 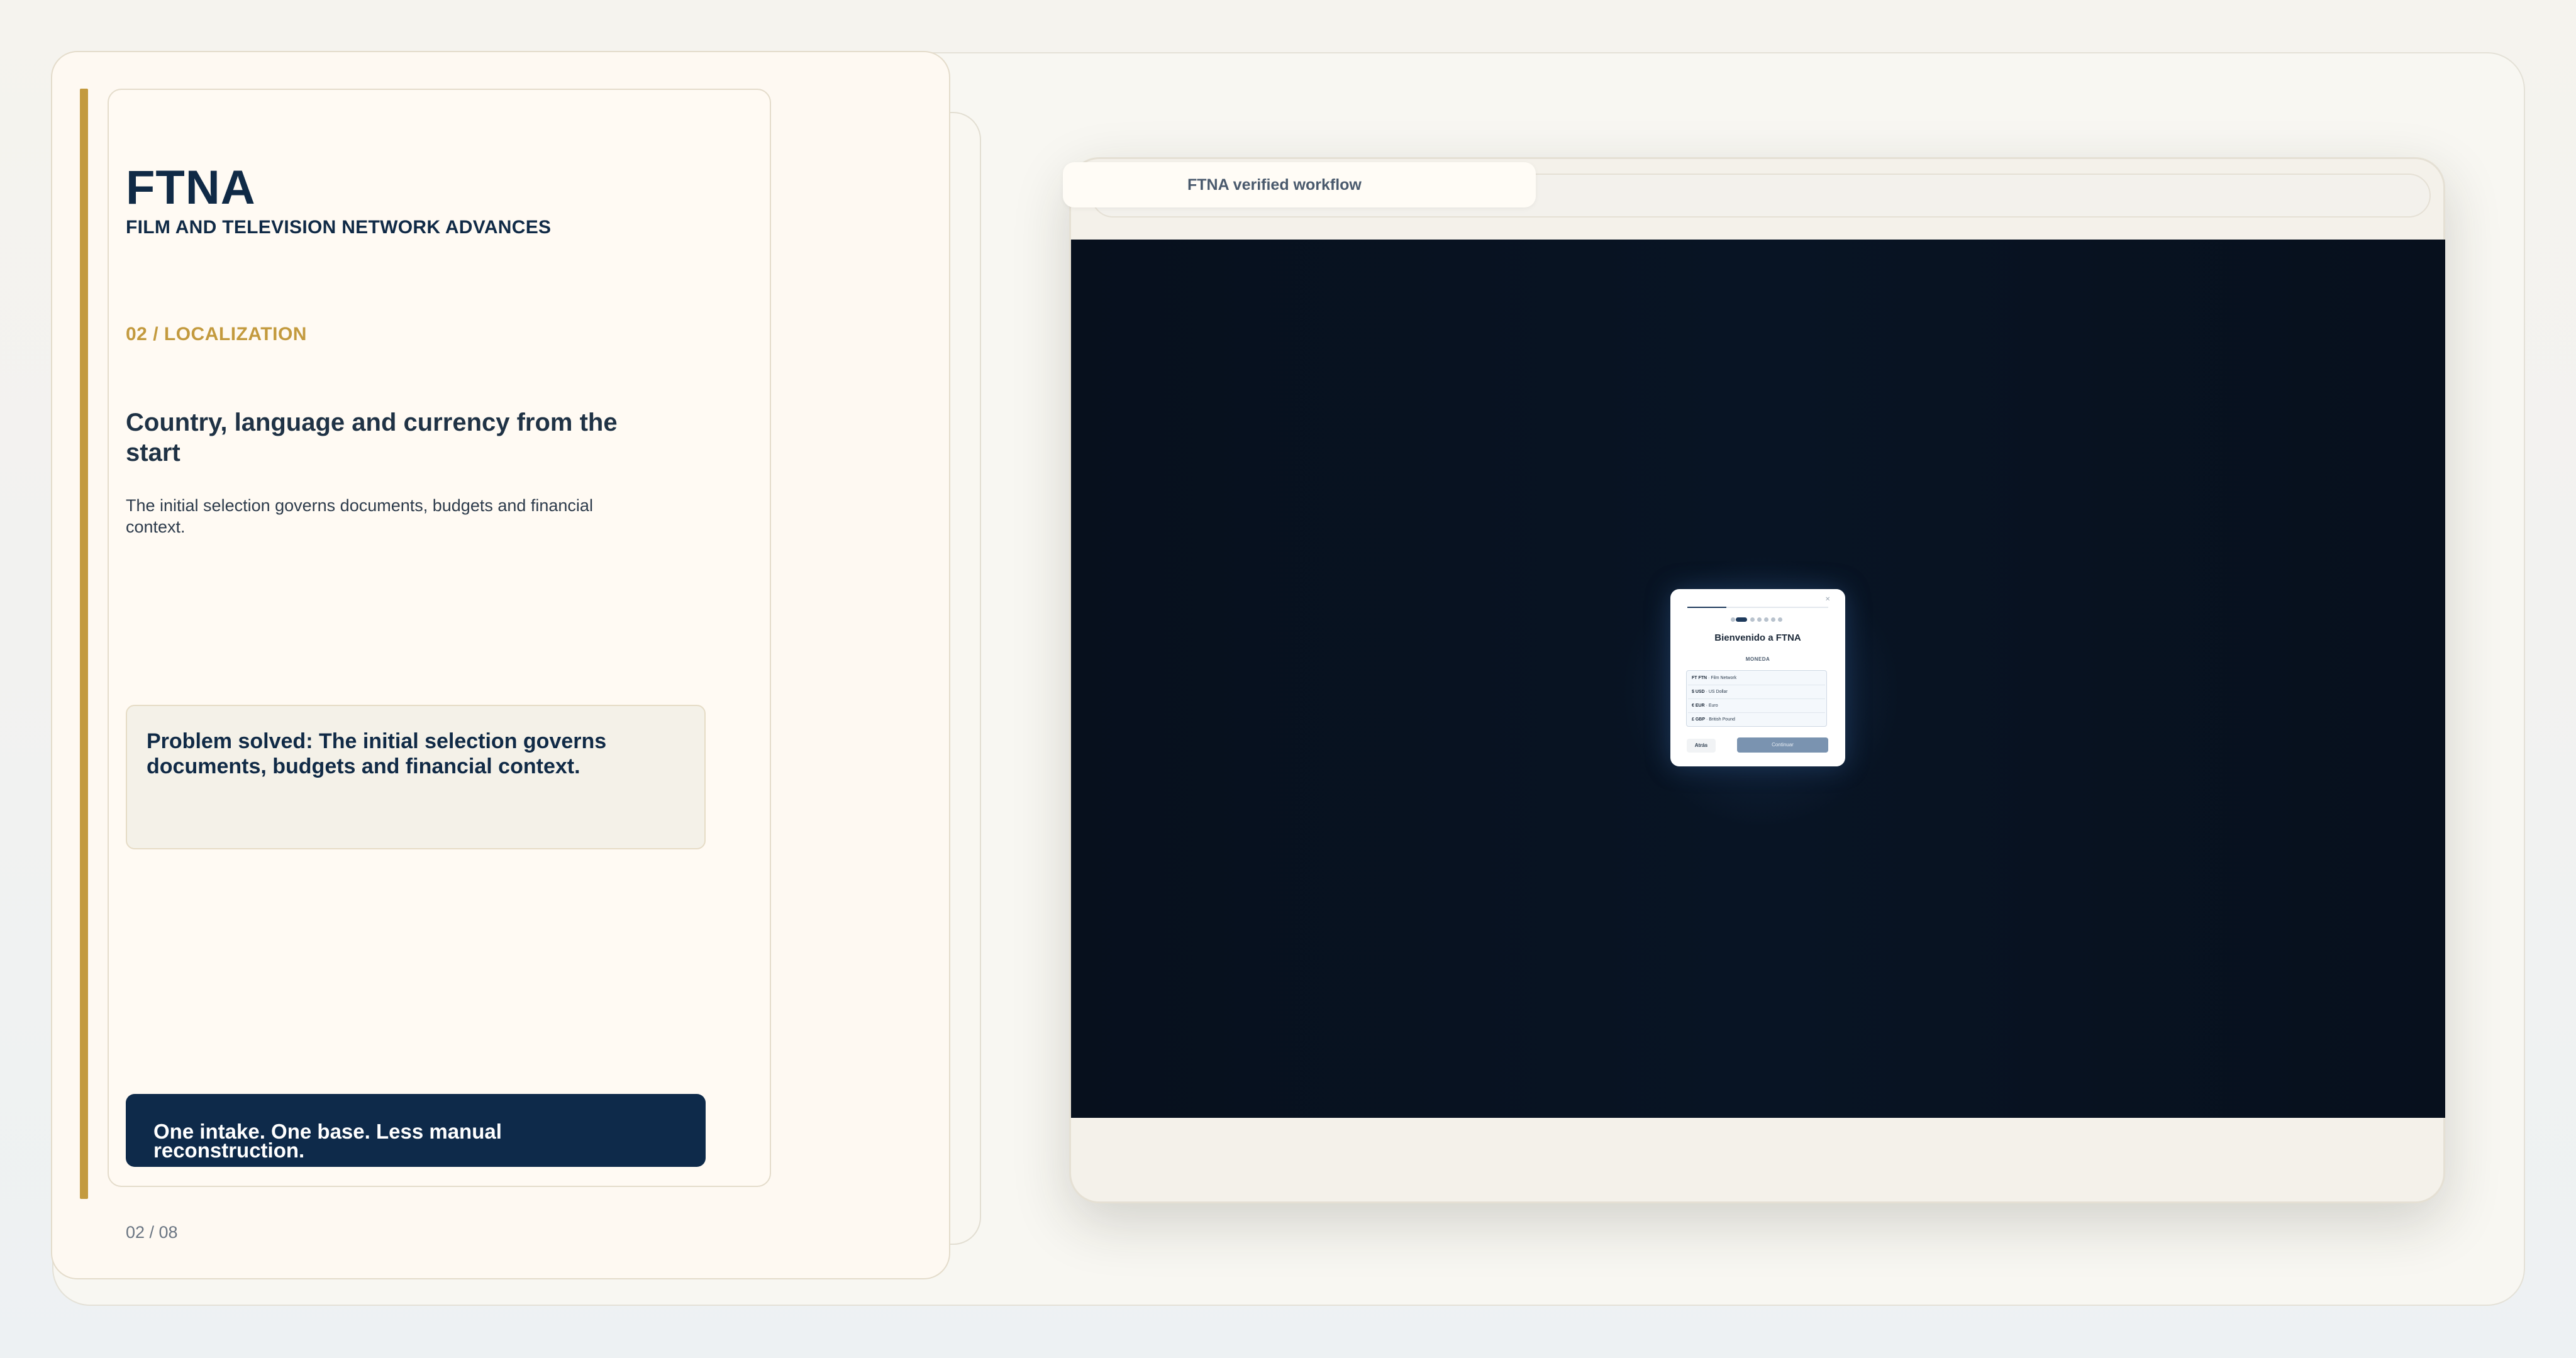 I want to click on step-dot-active, so click(x=1741, y=619).